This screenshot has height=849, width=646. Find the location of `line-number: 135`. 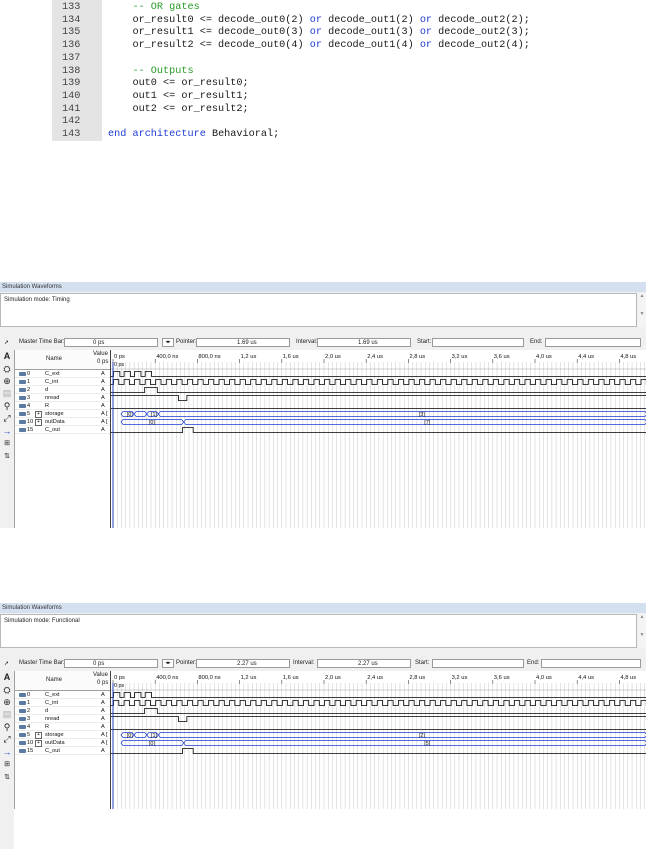

line-number: 135 is located at coordinates (71, 33).